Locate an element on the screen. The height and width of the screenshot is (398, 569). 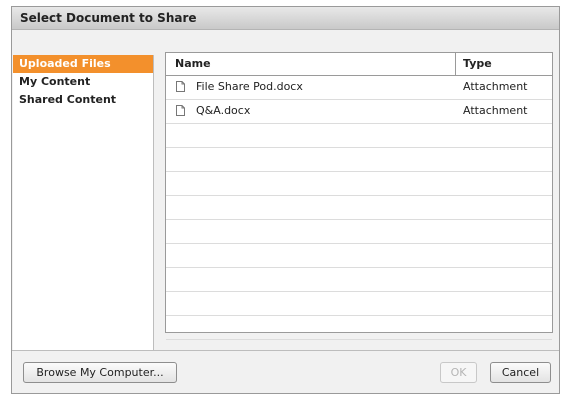
cancel-button: Cancel is located at coordinates (520, 372).